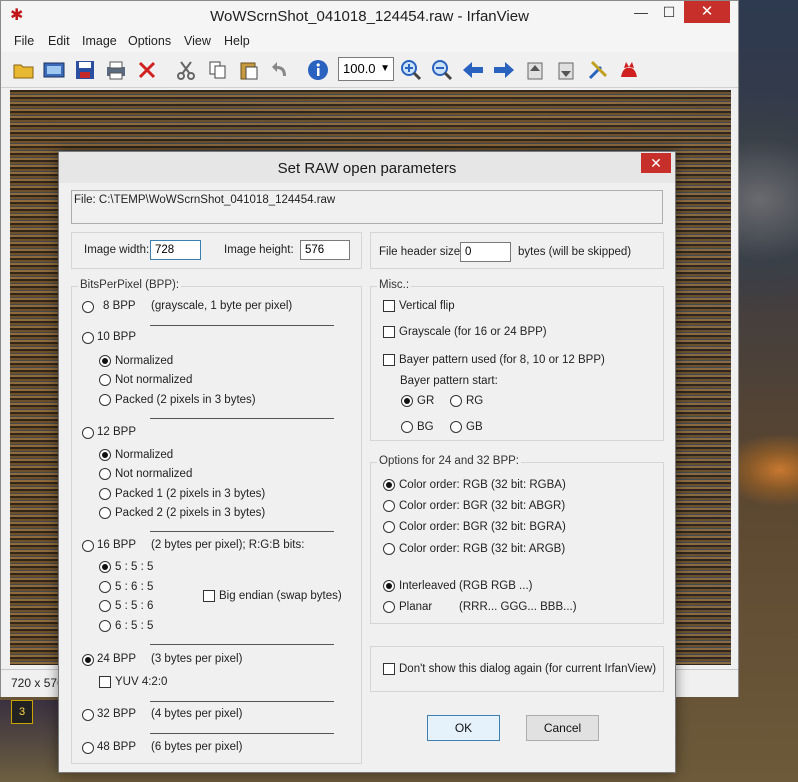  What do you see at coordinates (407, 401) in the screenshot?
I see `radio-bayer-gr` at bounding box center [407, 401].